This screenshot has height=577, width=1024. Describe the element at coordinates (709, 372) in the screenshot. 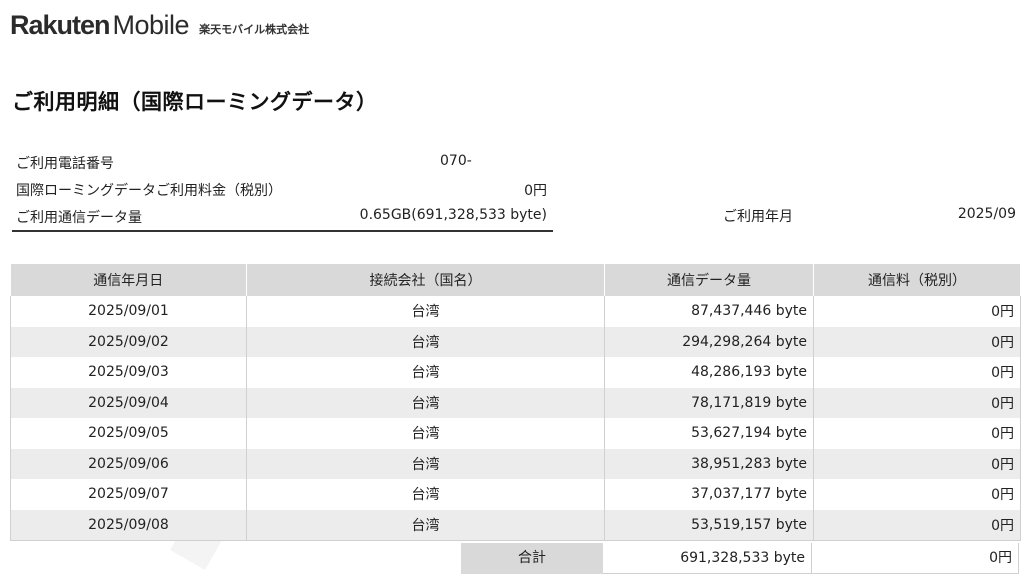

I see `cell-data: 48,286,193 byte` at that location.